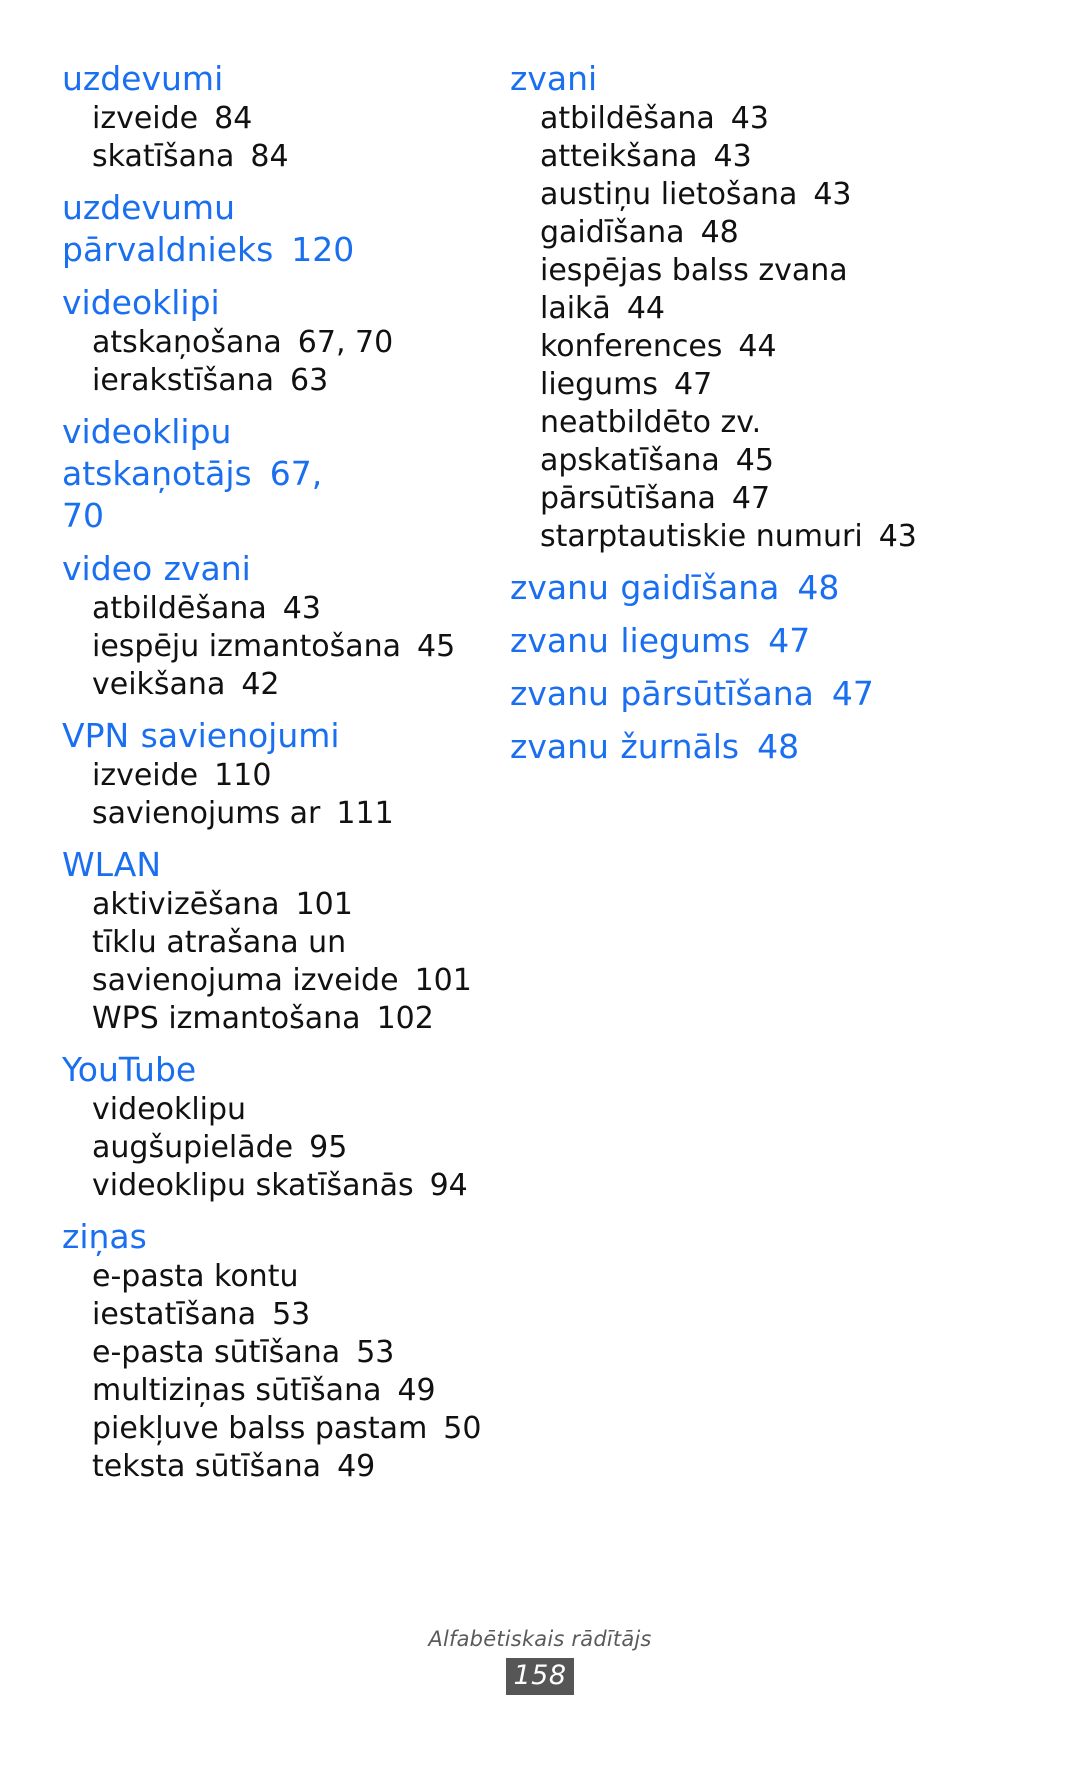 This screenshot has height=1771, width=1080. Describe the element at coordinates (405, 1018) in the screenshot. I see `index-page-number: 102` at that location.